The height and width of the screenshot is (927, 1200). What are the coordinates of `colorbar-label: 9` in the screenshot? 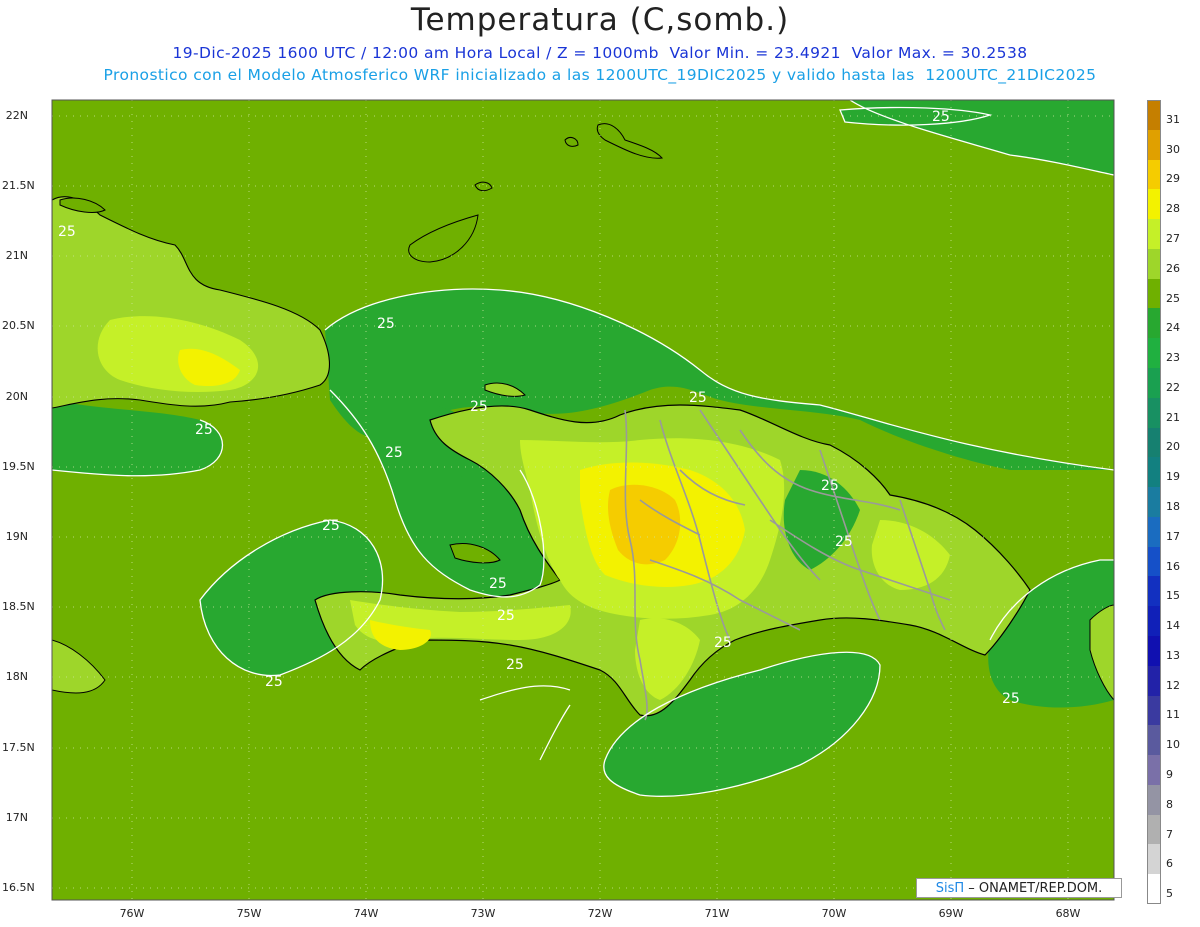 It's located at (1169, 774).